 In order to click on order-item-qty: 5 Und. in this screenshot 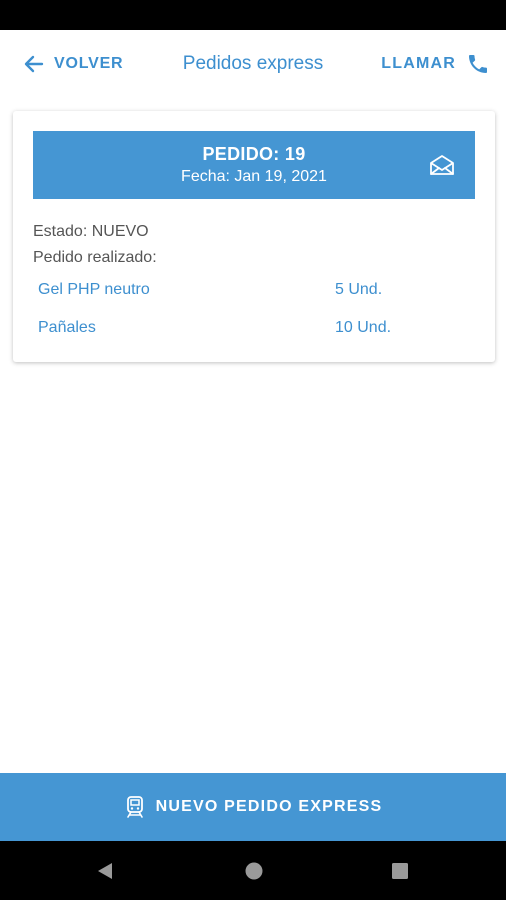, I will do `click(359, 289)`.